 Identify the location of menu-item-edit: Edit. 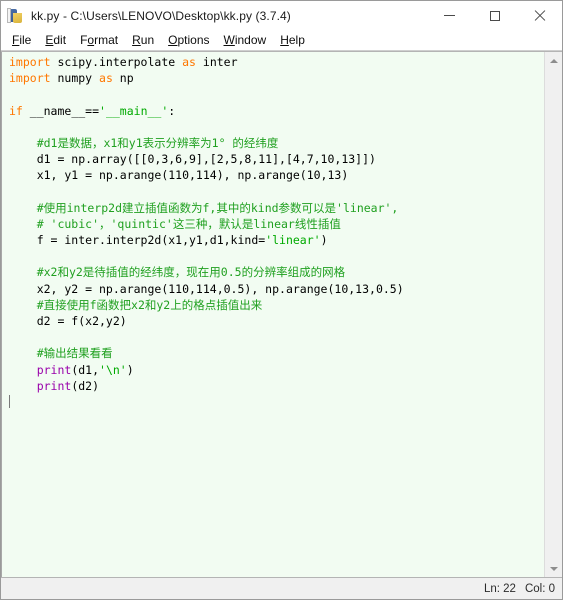
(55, 40).